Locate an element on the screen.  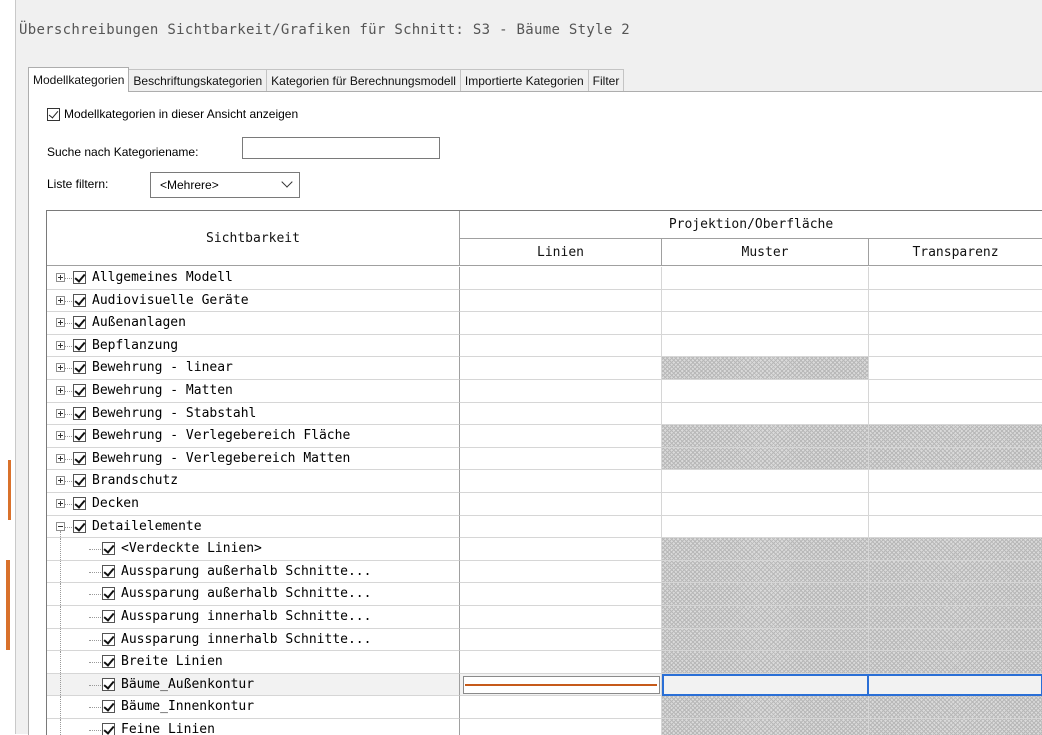
tab-filters: Filter is located at coordinates (606, 80).